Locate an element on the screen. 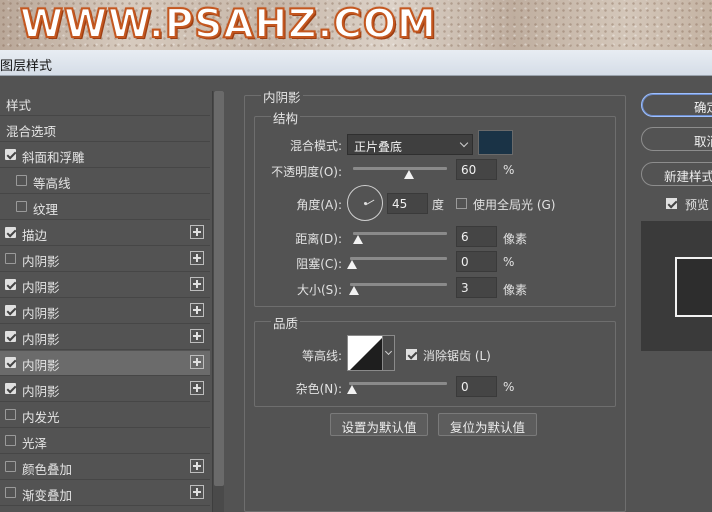  contour-label: 等高线: is located at coordinates (321, 356).